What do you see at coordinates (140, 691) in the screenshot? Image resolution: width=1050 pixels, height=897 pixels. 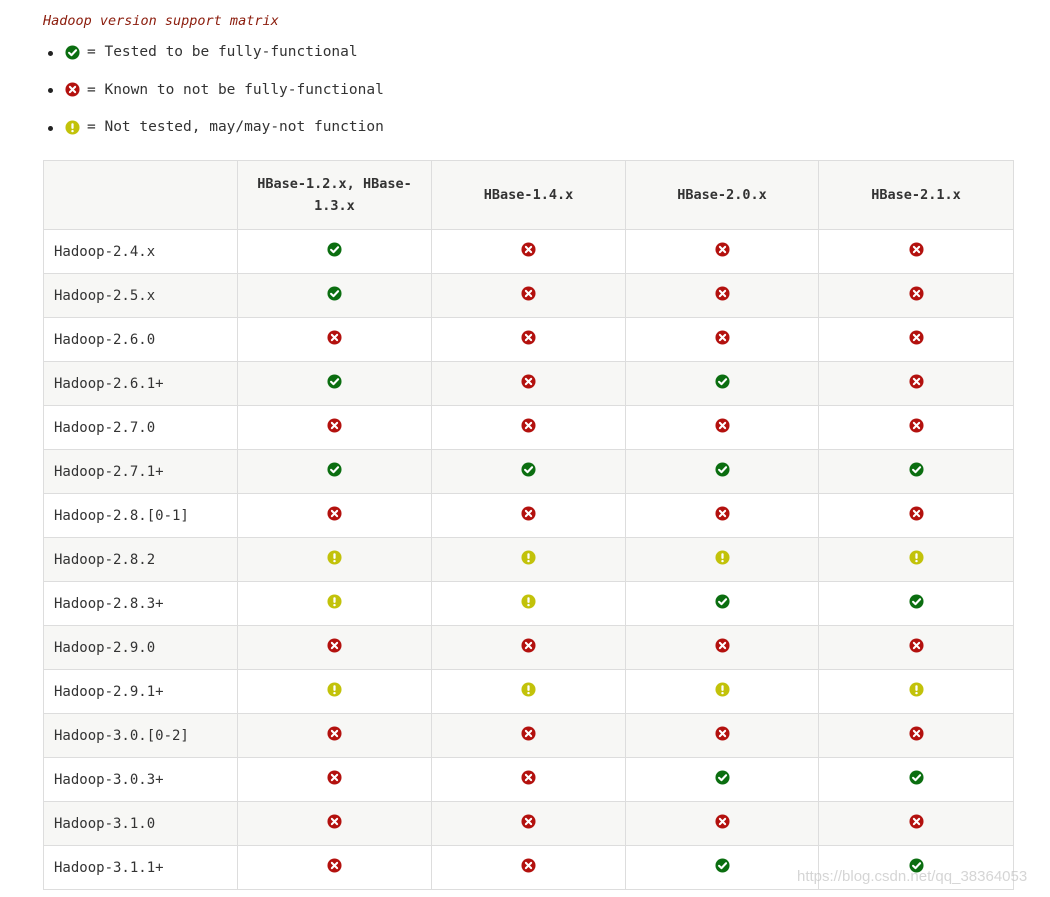 I see `row-label: Hadoop-2.9.1+` at bounding box center [140, 691].